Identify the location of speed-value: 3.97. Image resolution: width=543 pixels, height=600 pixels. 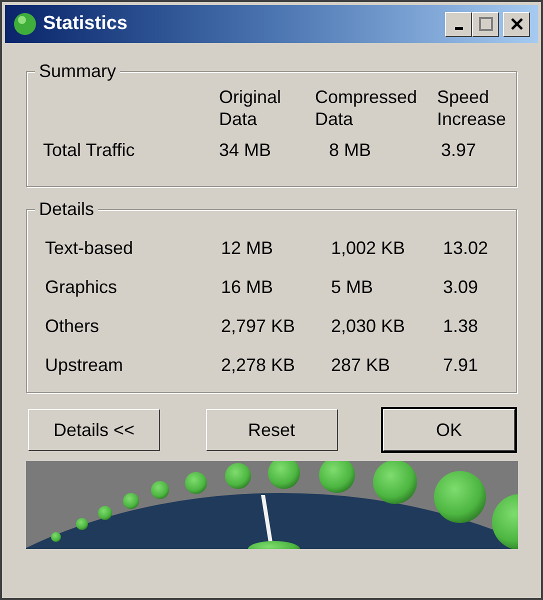
(459, 149).